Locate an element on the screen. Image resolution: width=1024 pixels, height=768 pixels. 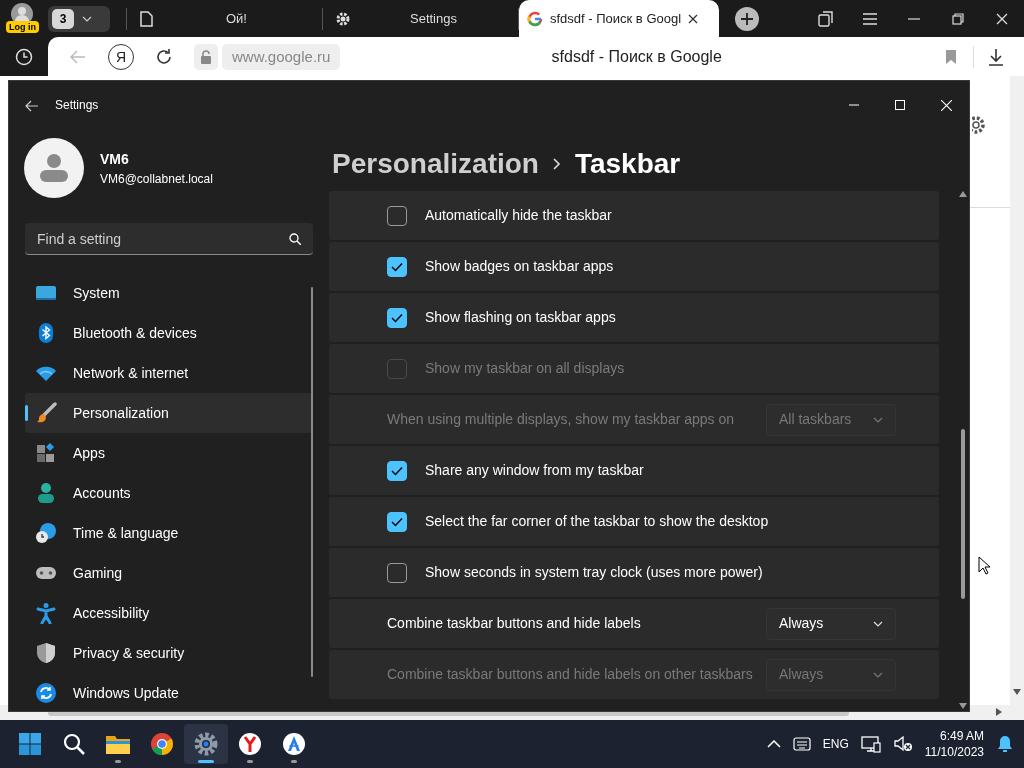
option-label: Show badges on taskbar apps is located at coordinates (520, 266).